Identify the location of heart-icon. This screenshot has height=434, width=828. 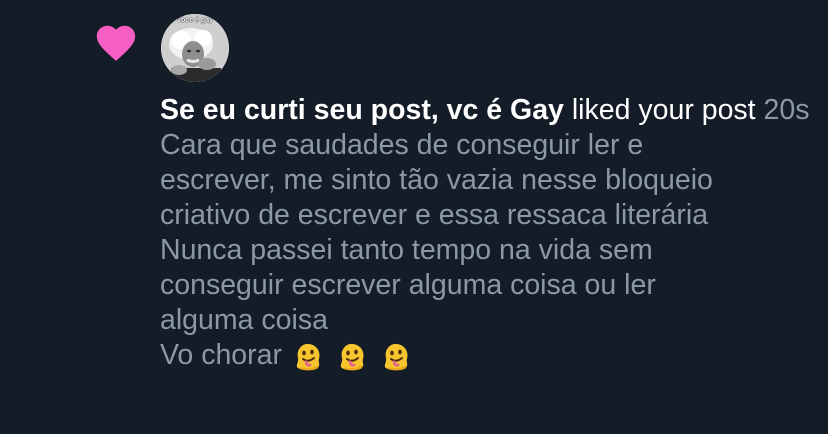
(116, 43).